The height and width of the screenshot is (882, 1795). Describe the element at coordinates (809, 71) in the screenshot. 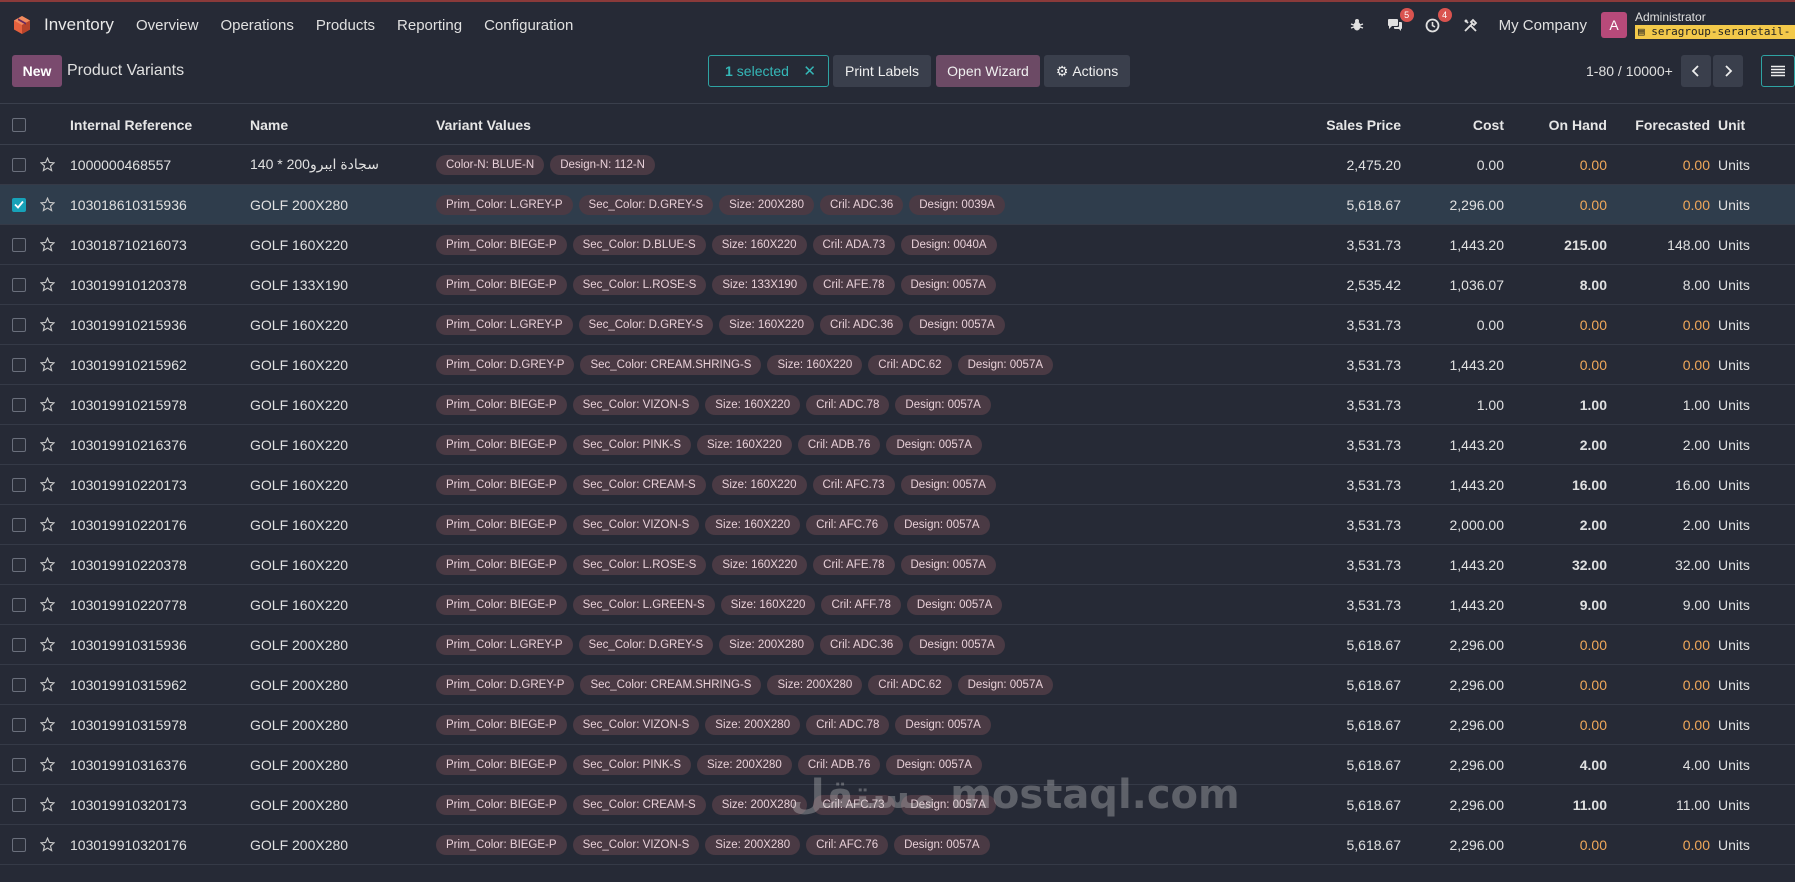

I see `unselect-close-icon: ✕` at that location.